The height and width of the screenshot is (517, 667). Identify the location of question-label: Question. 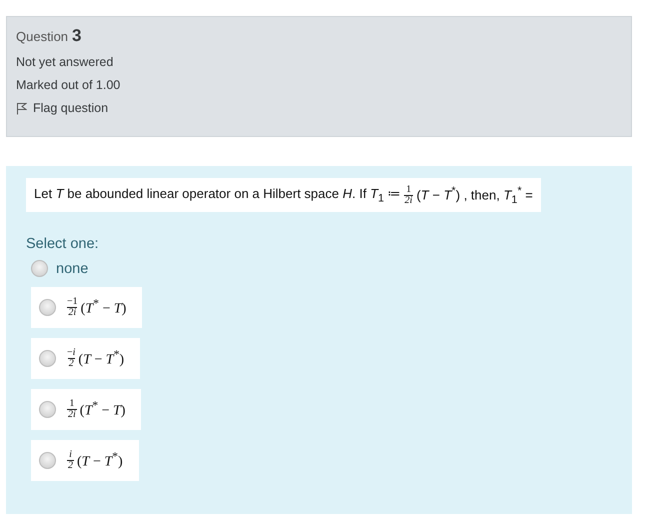
(42, 36).